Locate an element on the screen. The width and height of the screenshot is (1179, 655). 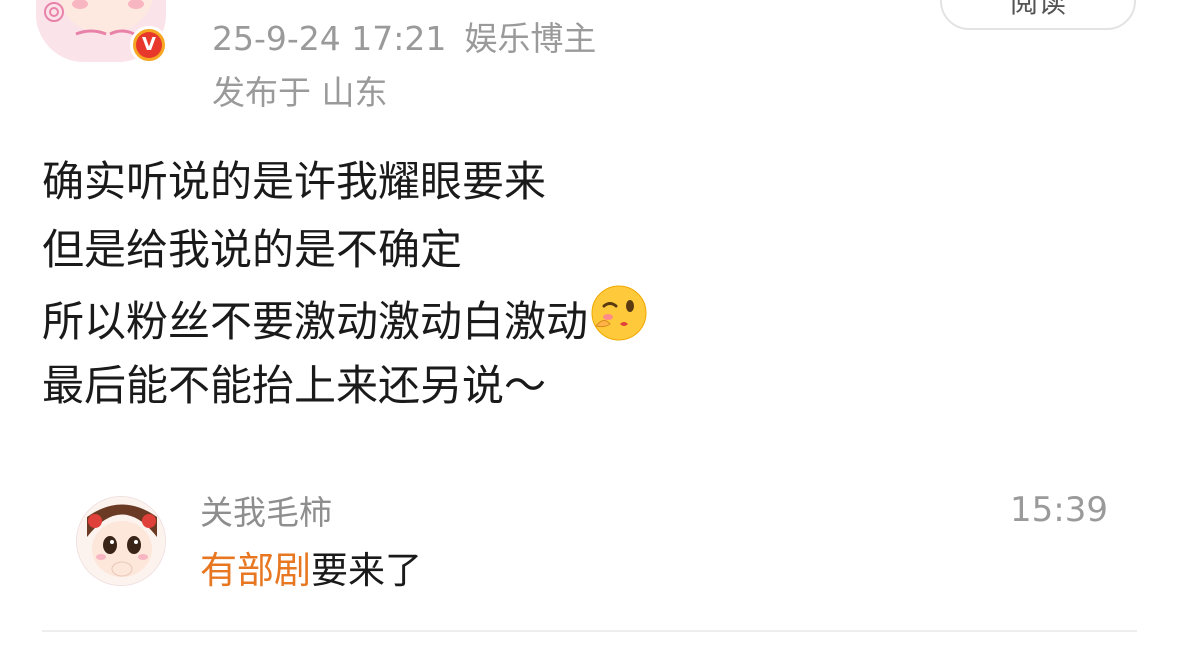
comment-author: 关我毛柿 is located at coordinates (266, 510).